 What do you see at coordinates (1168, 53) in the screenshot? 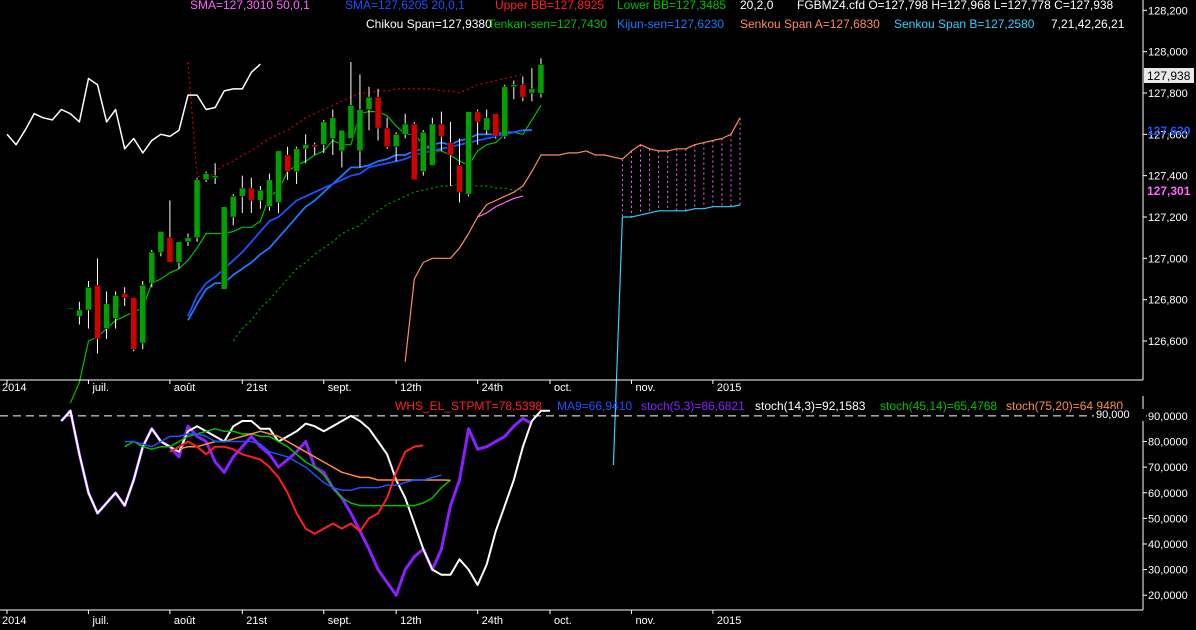
I see `price-y-tick-label: 128,000` at bounding box center [1168, 53].